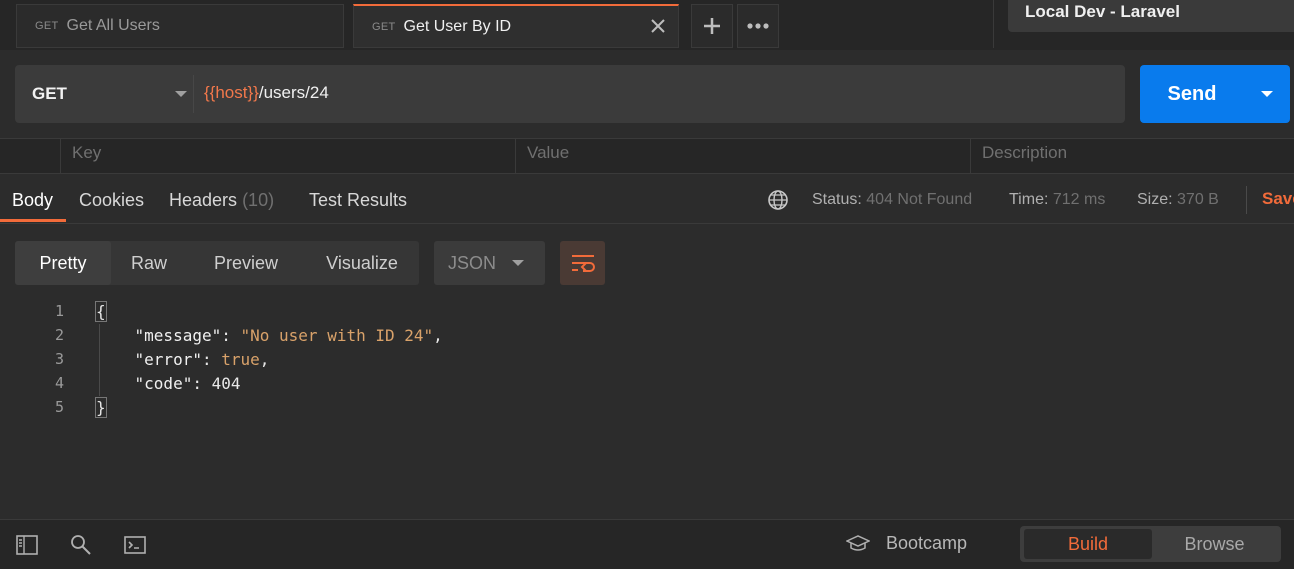 The image size is (1294, 569). What do you see at coordinates (1198, 199) in the screenshot?
I see `size-value: 370 B` at bounding box center [1198, 199].